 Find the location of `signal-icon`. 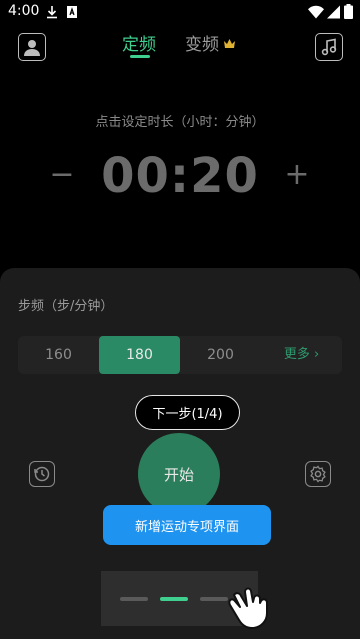

signal-icon is located at coordinates (334, 13).